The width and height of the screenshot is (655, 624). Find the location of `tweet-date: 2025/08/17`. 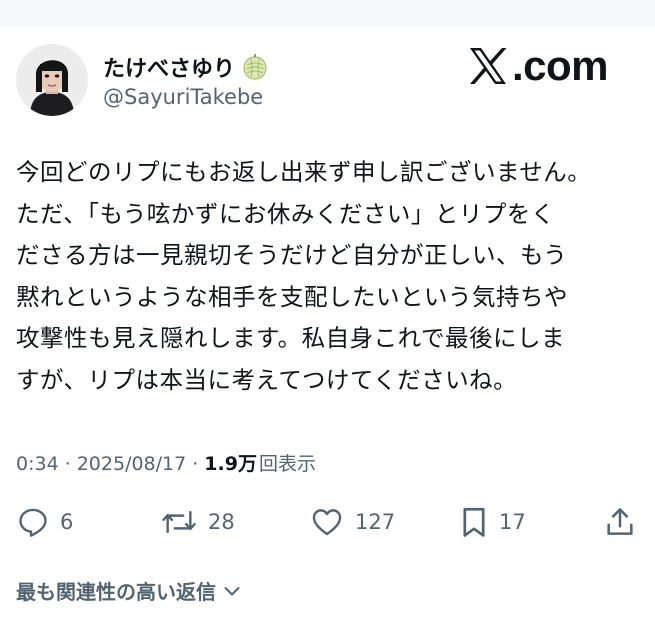

tweet-date: 2025/08/17 is located at coordinates (132, 464).